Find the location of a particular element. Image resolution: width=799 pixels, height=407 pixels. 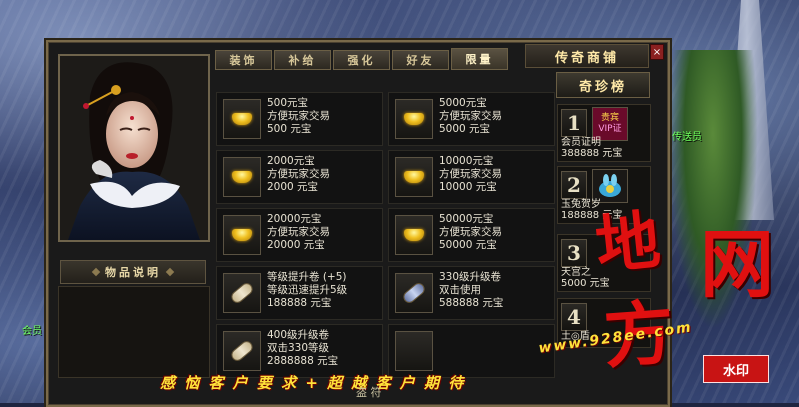

item-info: 10000元宝 方便玩家交易 10000 元宝 is located at coordinates (470, 174).